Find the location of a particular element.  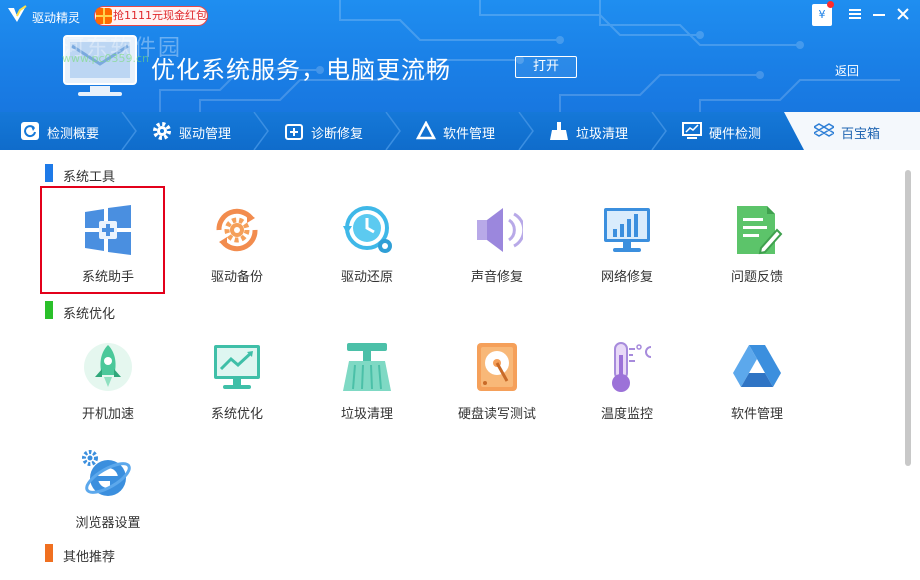

promo-text: 抢1111元现金红包 is located at coordinates (160, 15).